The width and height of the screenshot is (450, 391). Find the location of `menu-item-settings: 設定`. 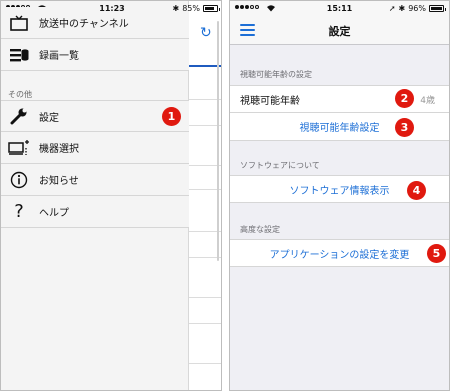

menu-item-settings: 設定 is located at coordinates (95, 116).